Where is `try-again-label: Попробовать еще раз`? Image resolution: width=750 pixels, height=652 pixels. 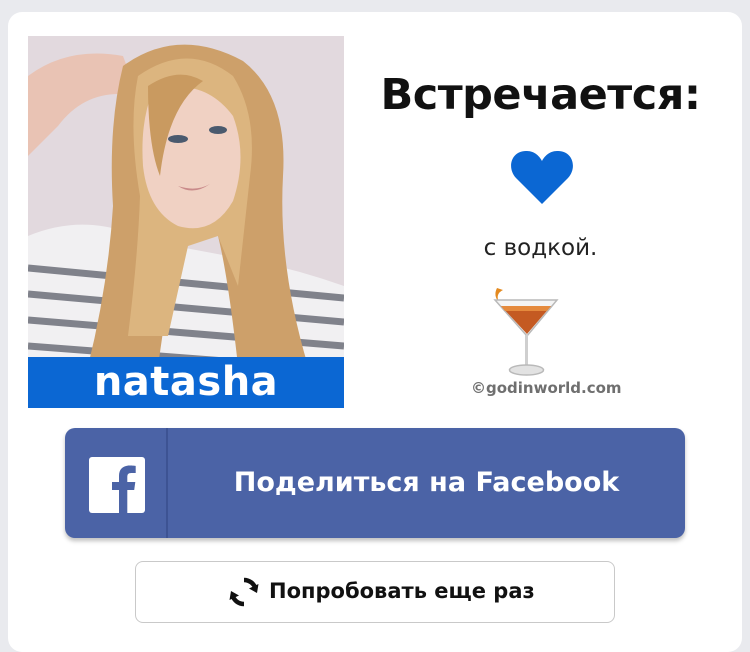
try-again-label: Попробовать еще раз is located at coordinates (402, 591).